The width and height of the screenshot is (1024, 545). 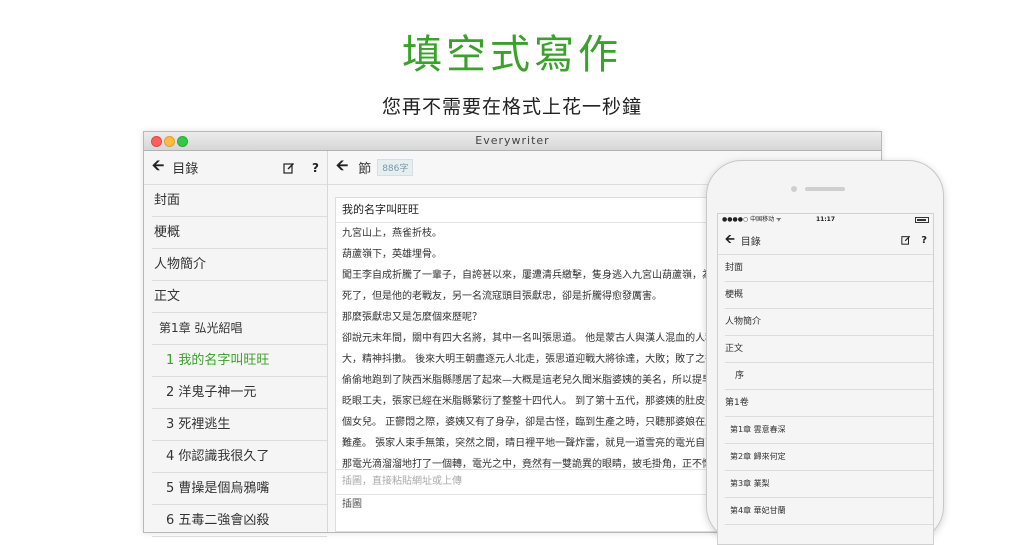 I want to click on mobile-list-item: 第2章 歸來何定, so click(x=829, y=457).